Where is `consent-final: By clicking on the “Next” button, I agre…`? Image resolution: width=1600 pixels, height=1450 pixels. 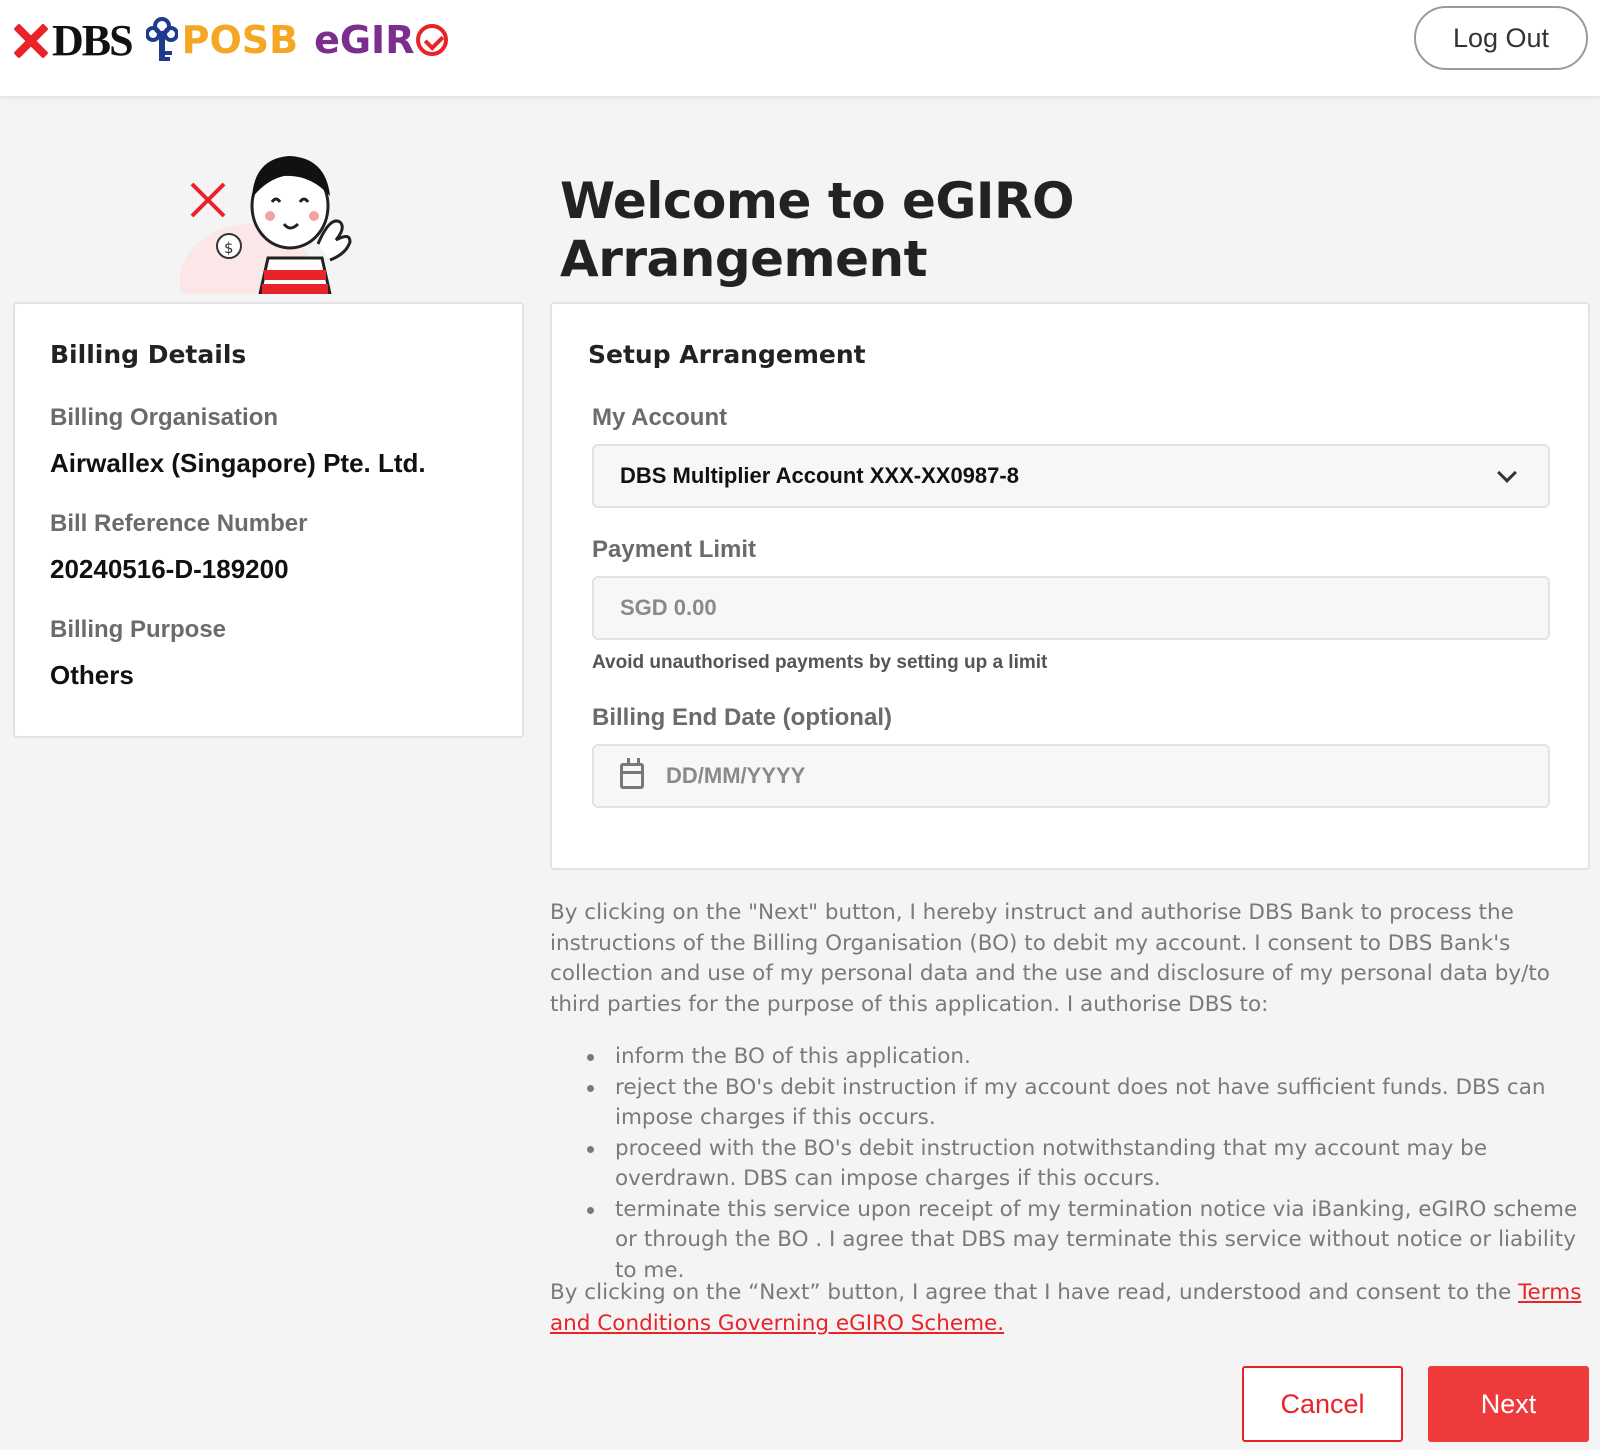
consent-final: By clicking on the “Next” button, I agre… is located at coordinates (1070, 1308).